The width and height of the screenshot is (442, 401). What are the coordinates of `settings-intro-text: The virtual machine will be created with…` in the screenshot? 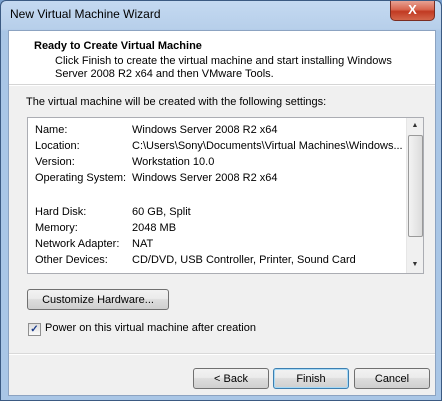 It's located at (176, 102).